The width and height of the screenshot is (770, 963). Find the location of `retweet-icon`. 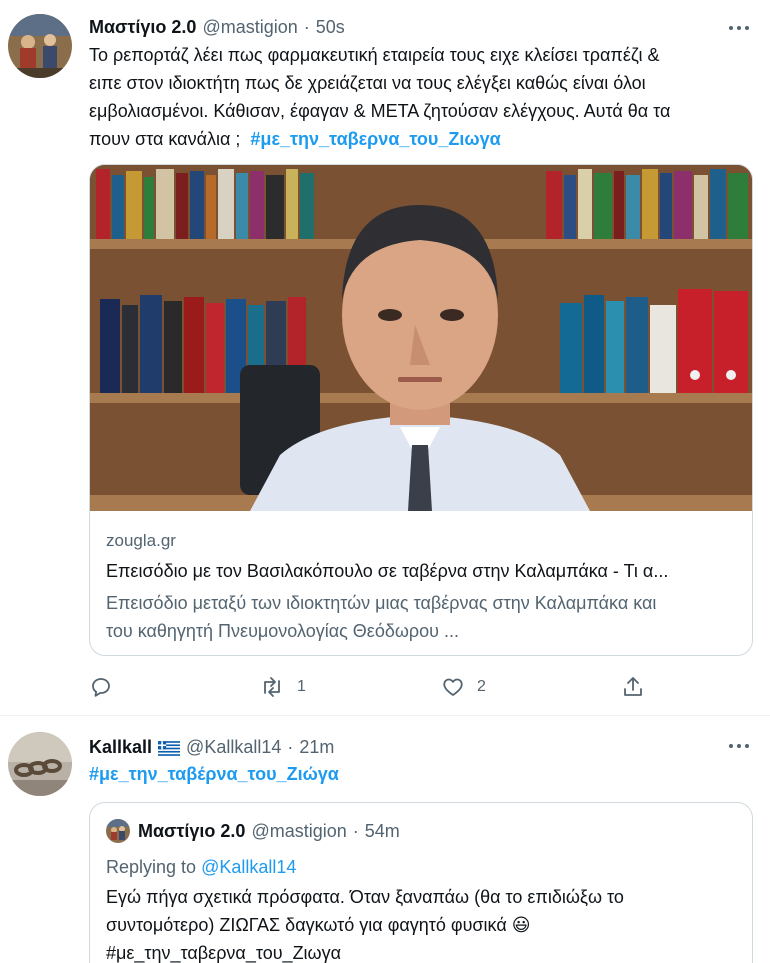

retweet-icon is located at coordinates (272, 687).